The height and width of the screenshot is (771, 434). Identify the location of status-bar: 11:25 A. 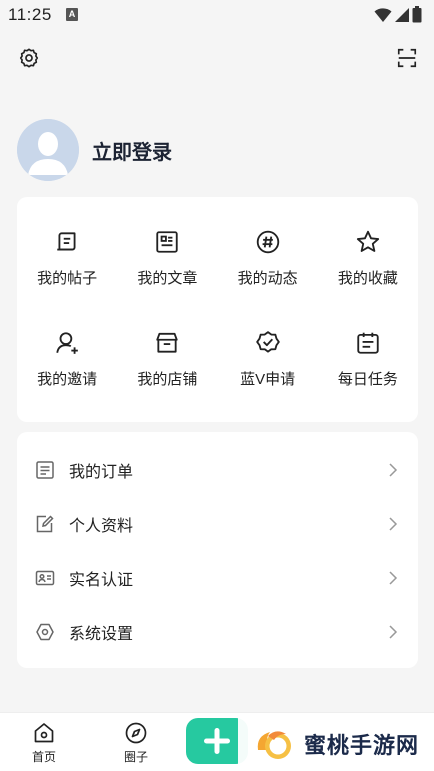
(217, 15).